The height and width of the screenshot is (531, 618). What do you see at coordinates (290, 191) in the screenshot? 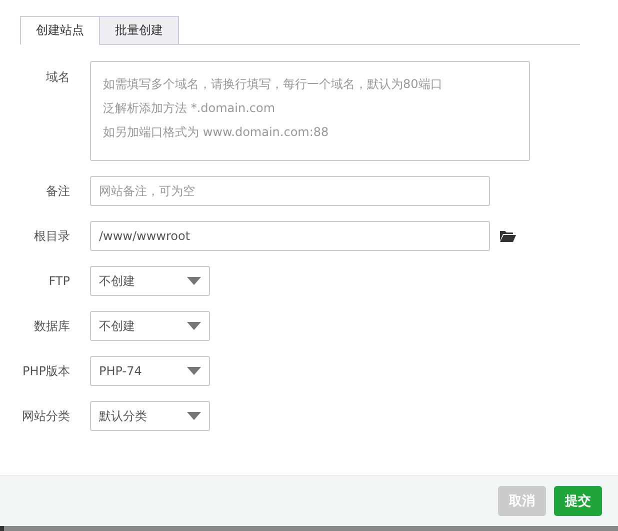
I see `remark-field: 网站备注，可为空` at bounding box center [290, 191].